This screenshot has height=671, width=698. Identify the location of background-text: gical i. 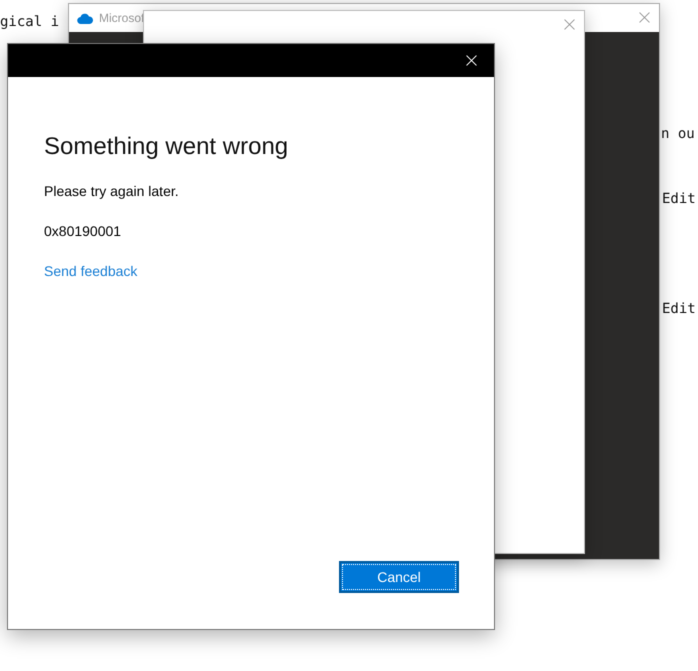
(30, 22).